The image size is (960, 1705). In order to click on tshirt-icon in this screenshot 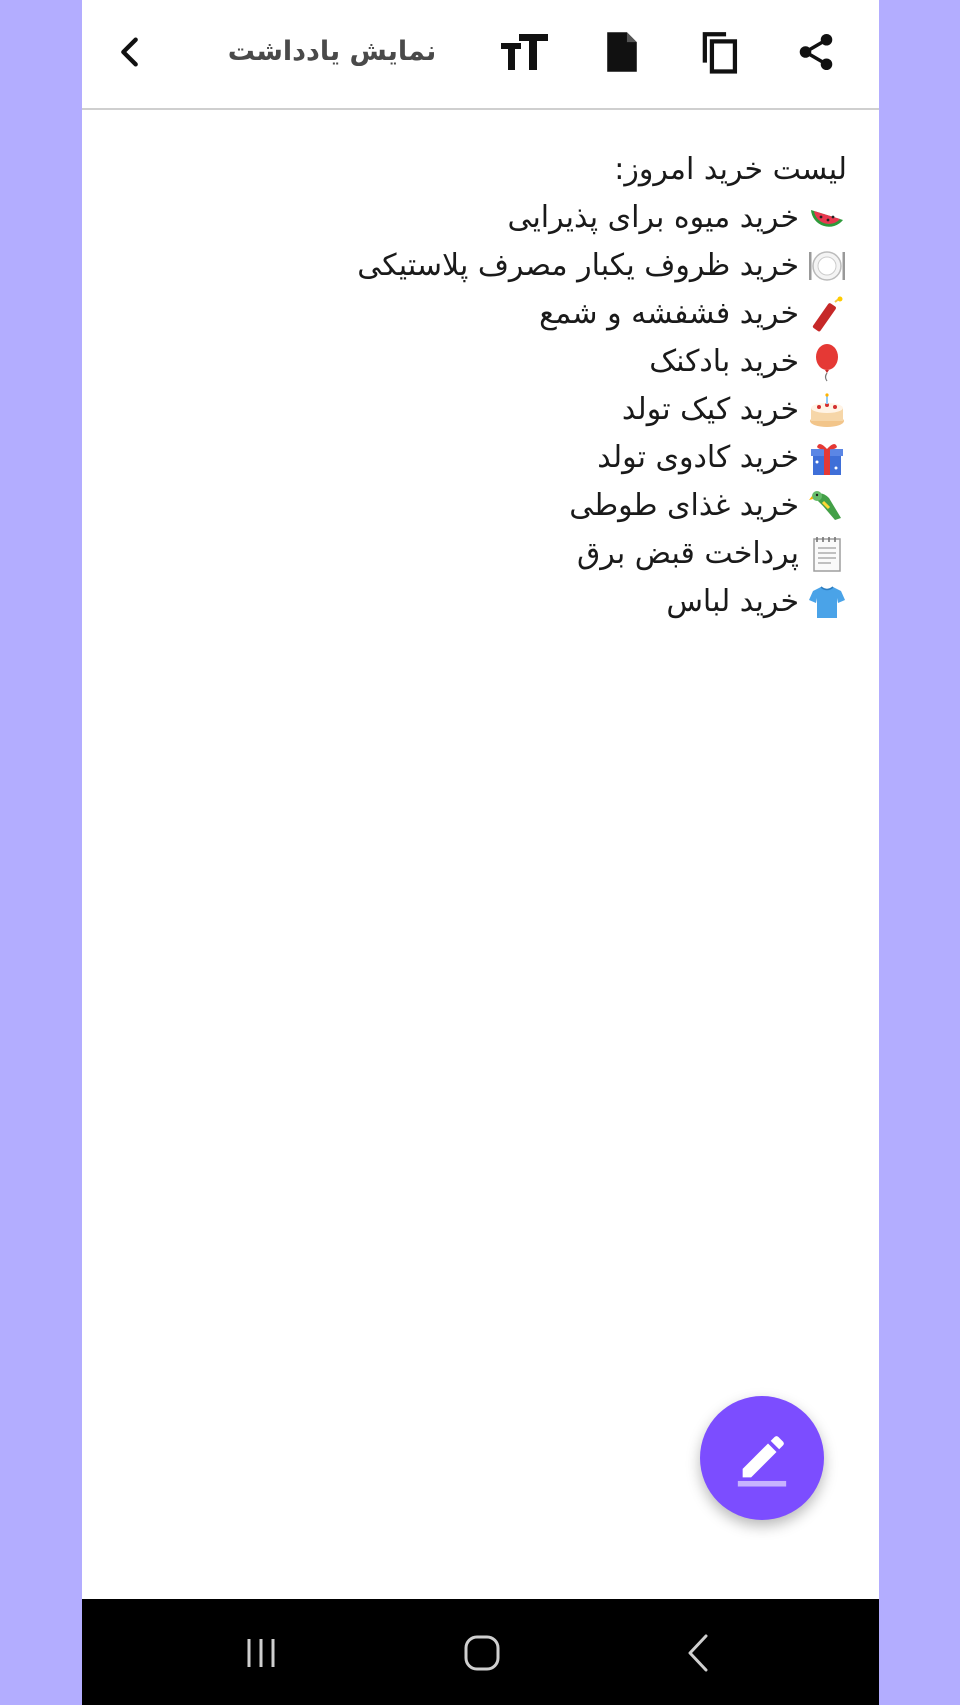, I will do `click(827, 602)`.